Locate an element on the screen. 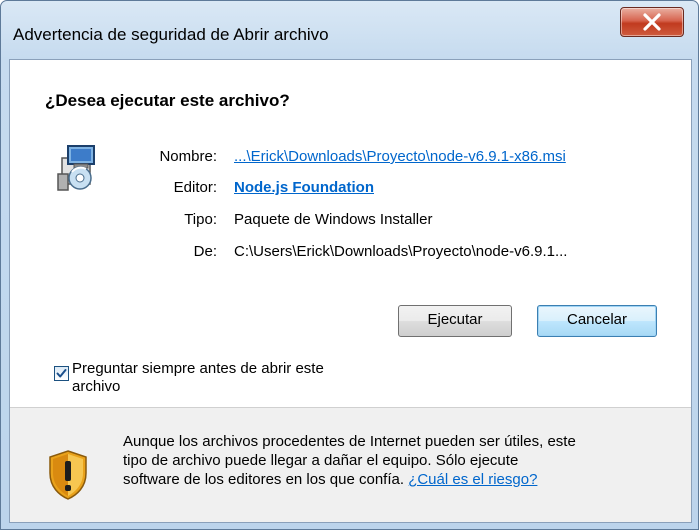 The height and width of the screenshot is (530, 699). cancel-button: Cancelar is located at coordinates (597, 321).